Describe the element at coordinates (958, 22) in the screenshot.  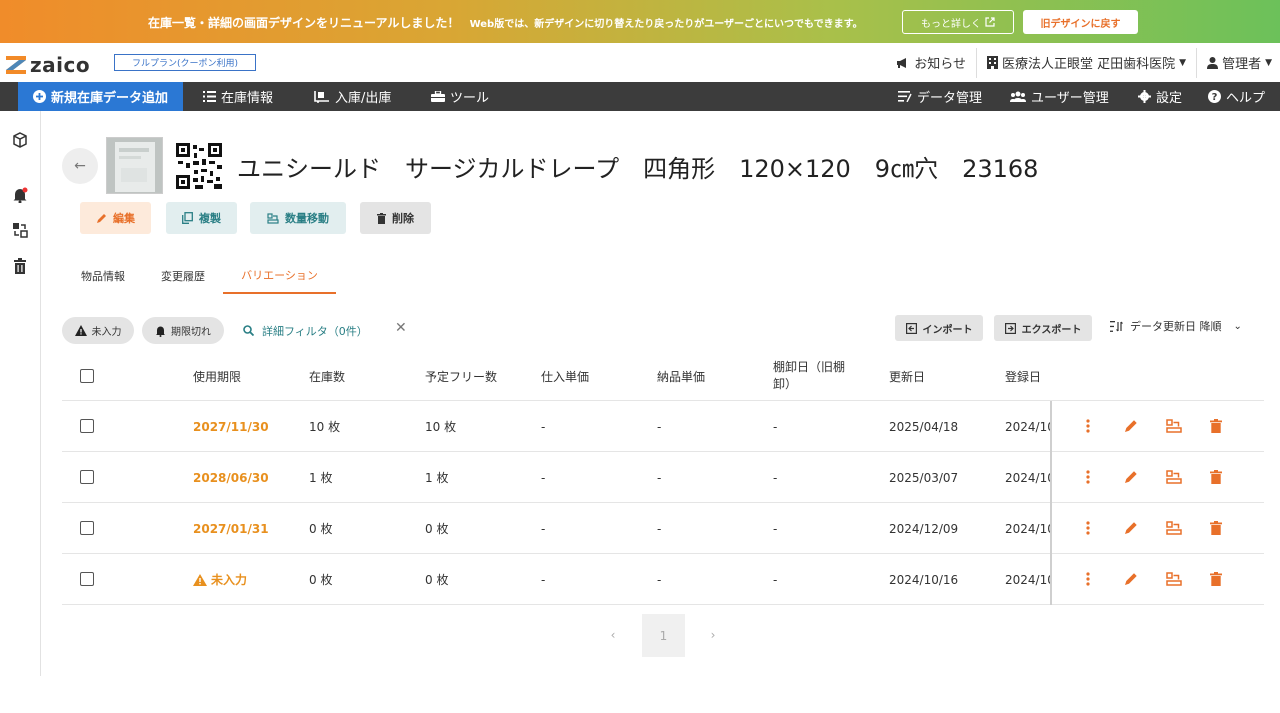
I see `more-details-button: もっと詳しく` at that location.